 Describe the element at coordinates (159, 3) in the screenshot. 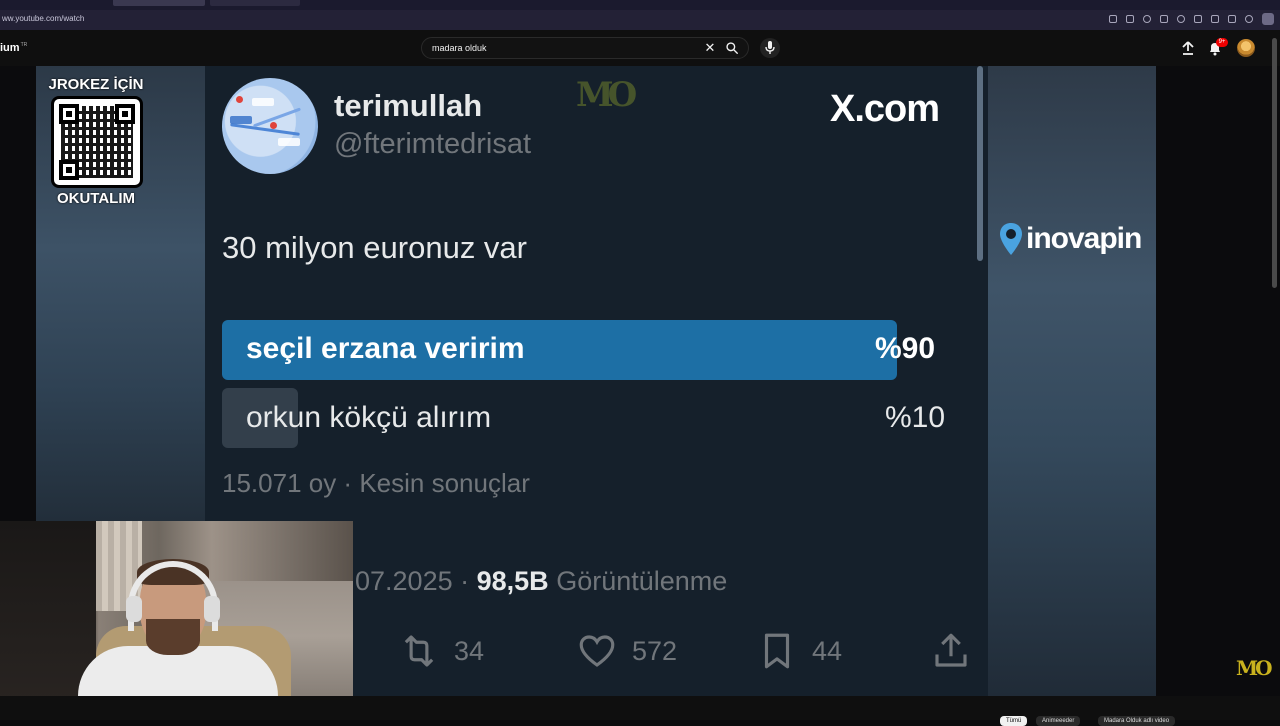

I see `browser-tab-active` at that location.